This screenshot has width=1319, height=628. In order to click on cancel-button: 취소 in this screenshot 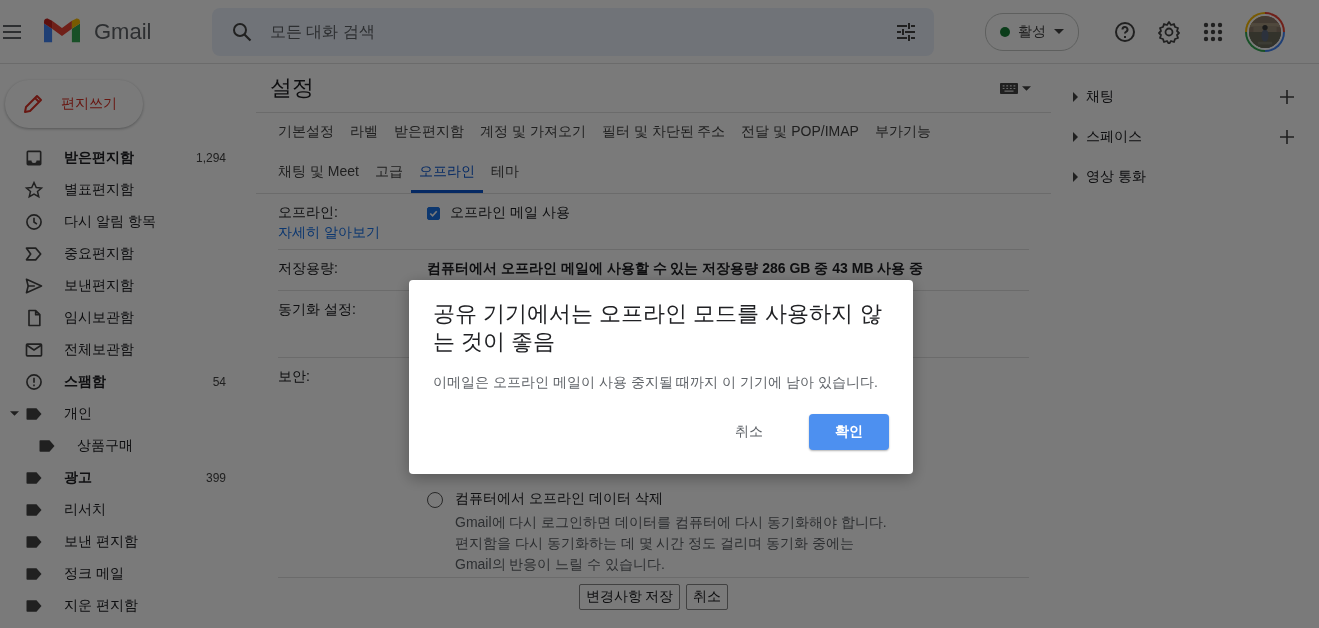, I will do `click(749, 432)`.